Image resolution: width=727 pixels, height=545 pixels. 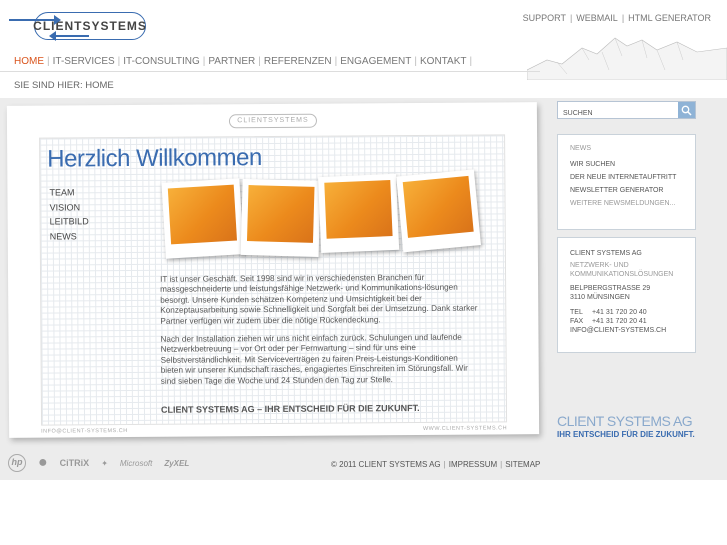 I want to click on search-button, so click(x=686, y=110).